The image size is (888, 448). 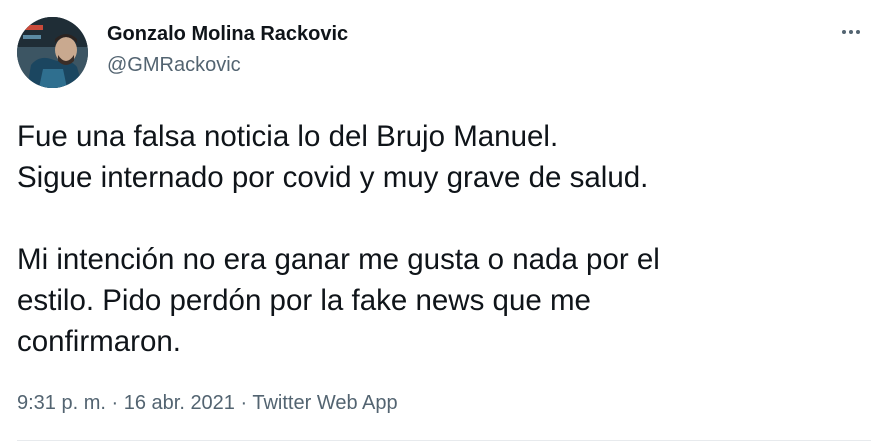 What do you see at coordinates (61, 403) in the screenshot?
I see `tweet-time: 9:31 p. m.` at bounding box center [61, 403].